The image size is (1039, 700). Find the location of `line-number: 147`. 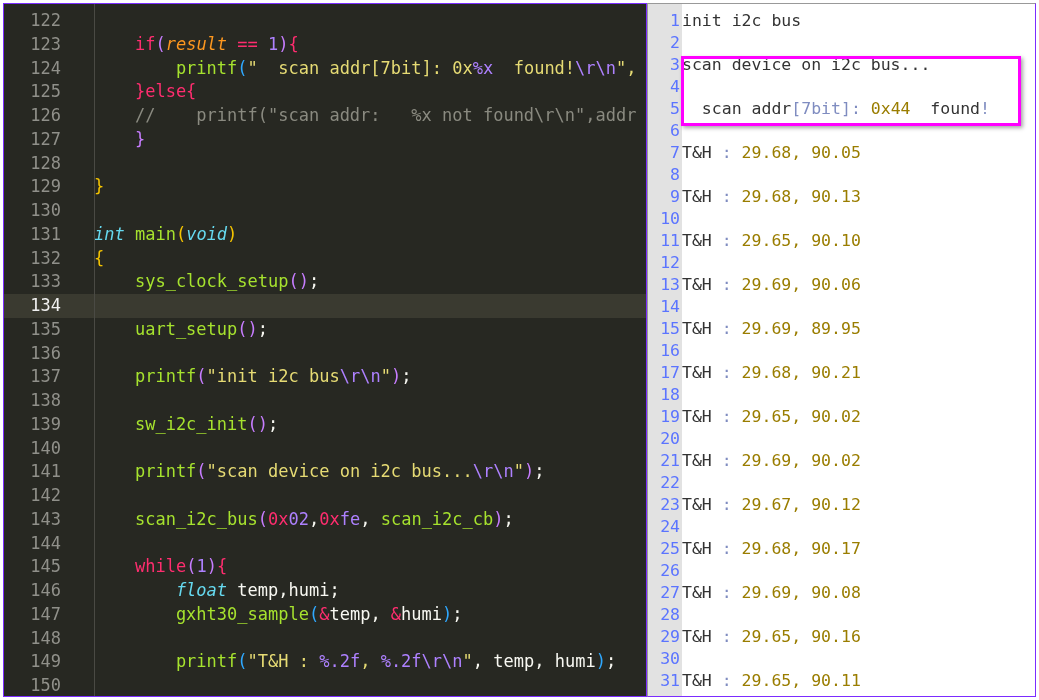

line-number: 147 is located at coordinates (45, 614).